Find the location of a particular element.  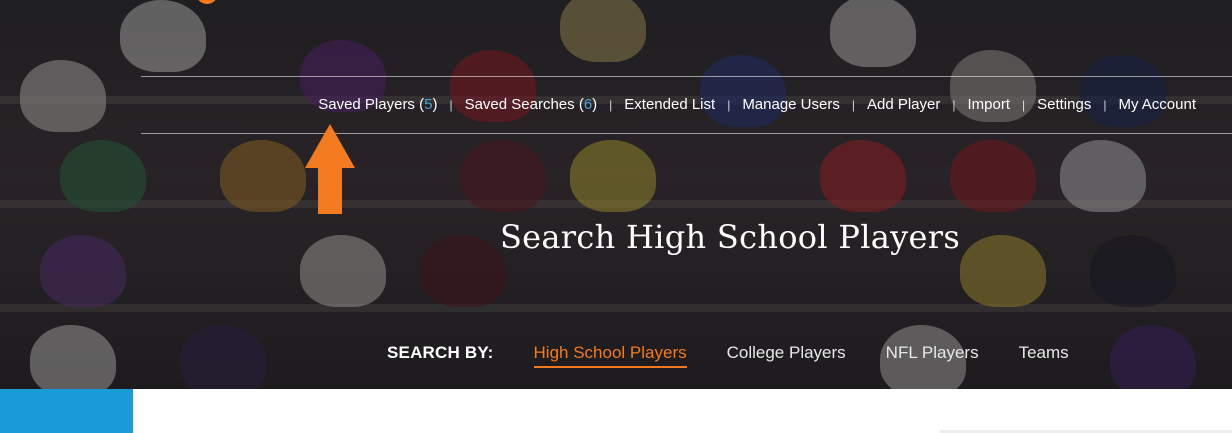

filter-panel-toggle: ⌄ is located at coordinates (66, 411).